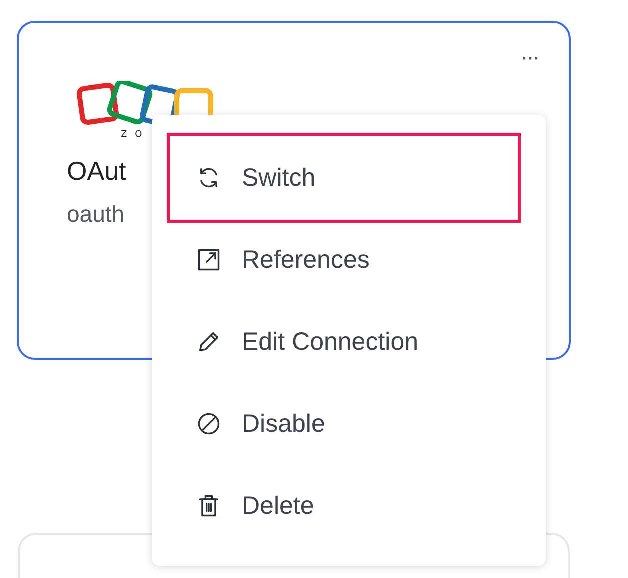  What do you see at coordinates (344, 424) in the screenshot?
I see `menu-item: Disable` at bounding box center [344, 424].